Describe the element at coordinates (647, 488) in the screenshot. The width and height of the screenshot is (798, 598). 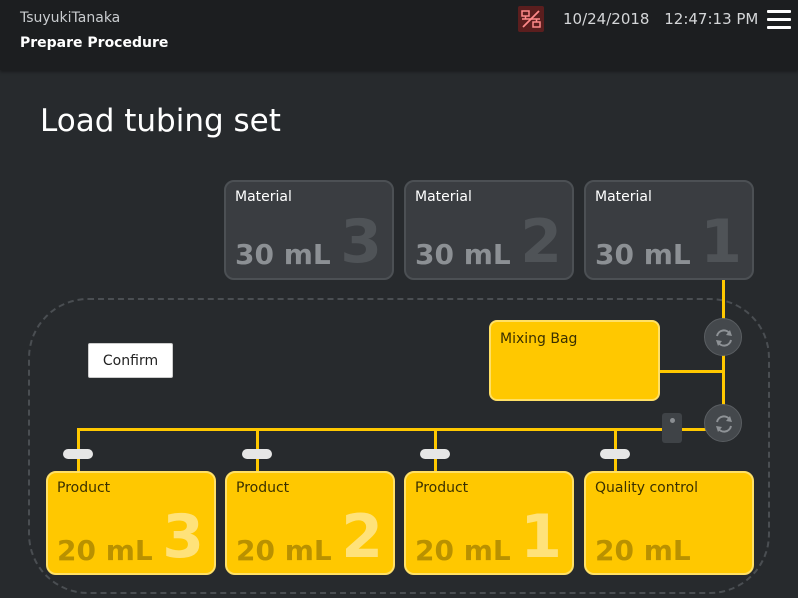
I see `product-label: Quality control` at that location.